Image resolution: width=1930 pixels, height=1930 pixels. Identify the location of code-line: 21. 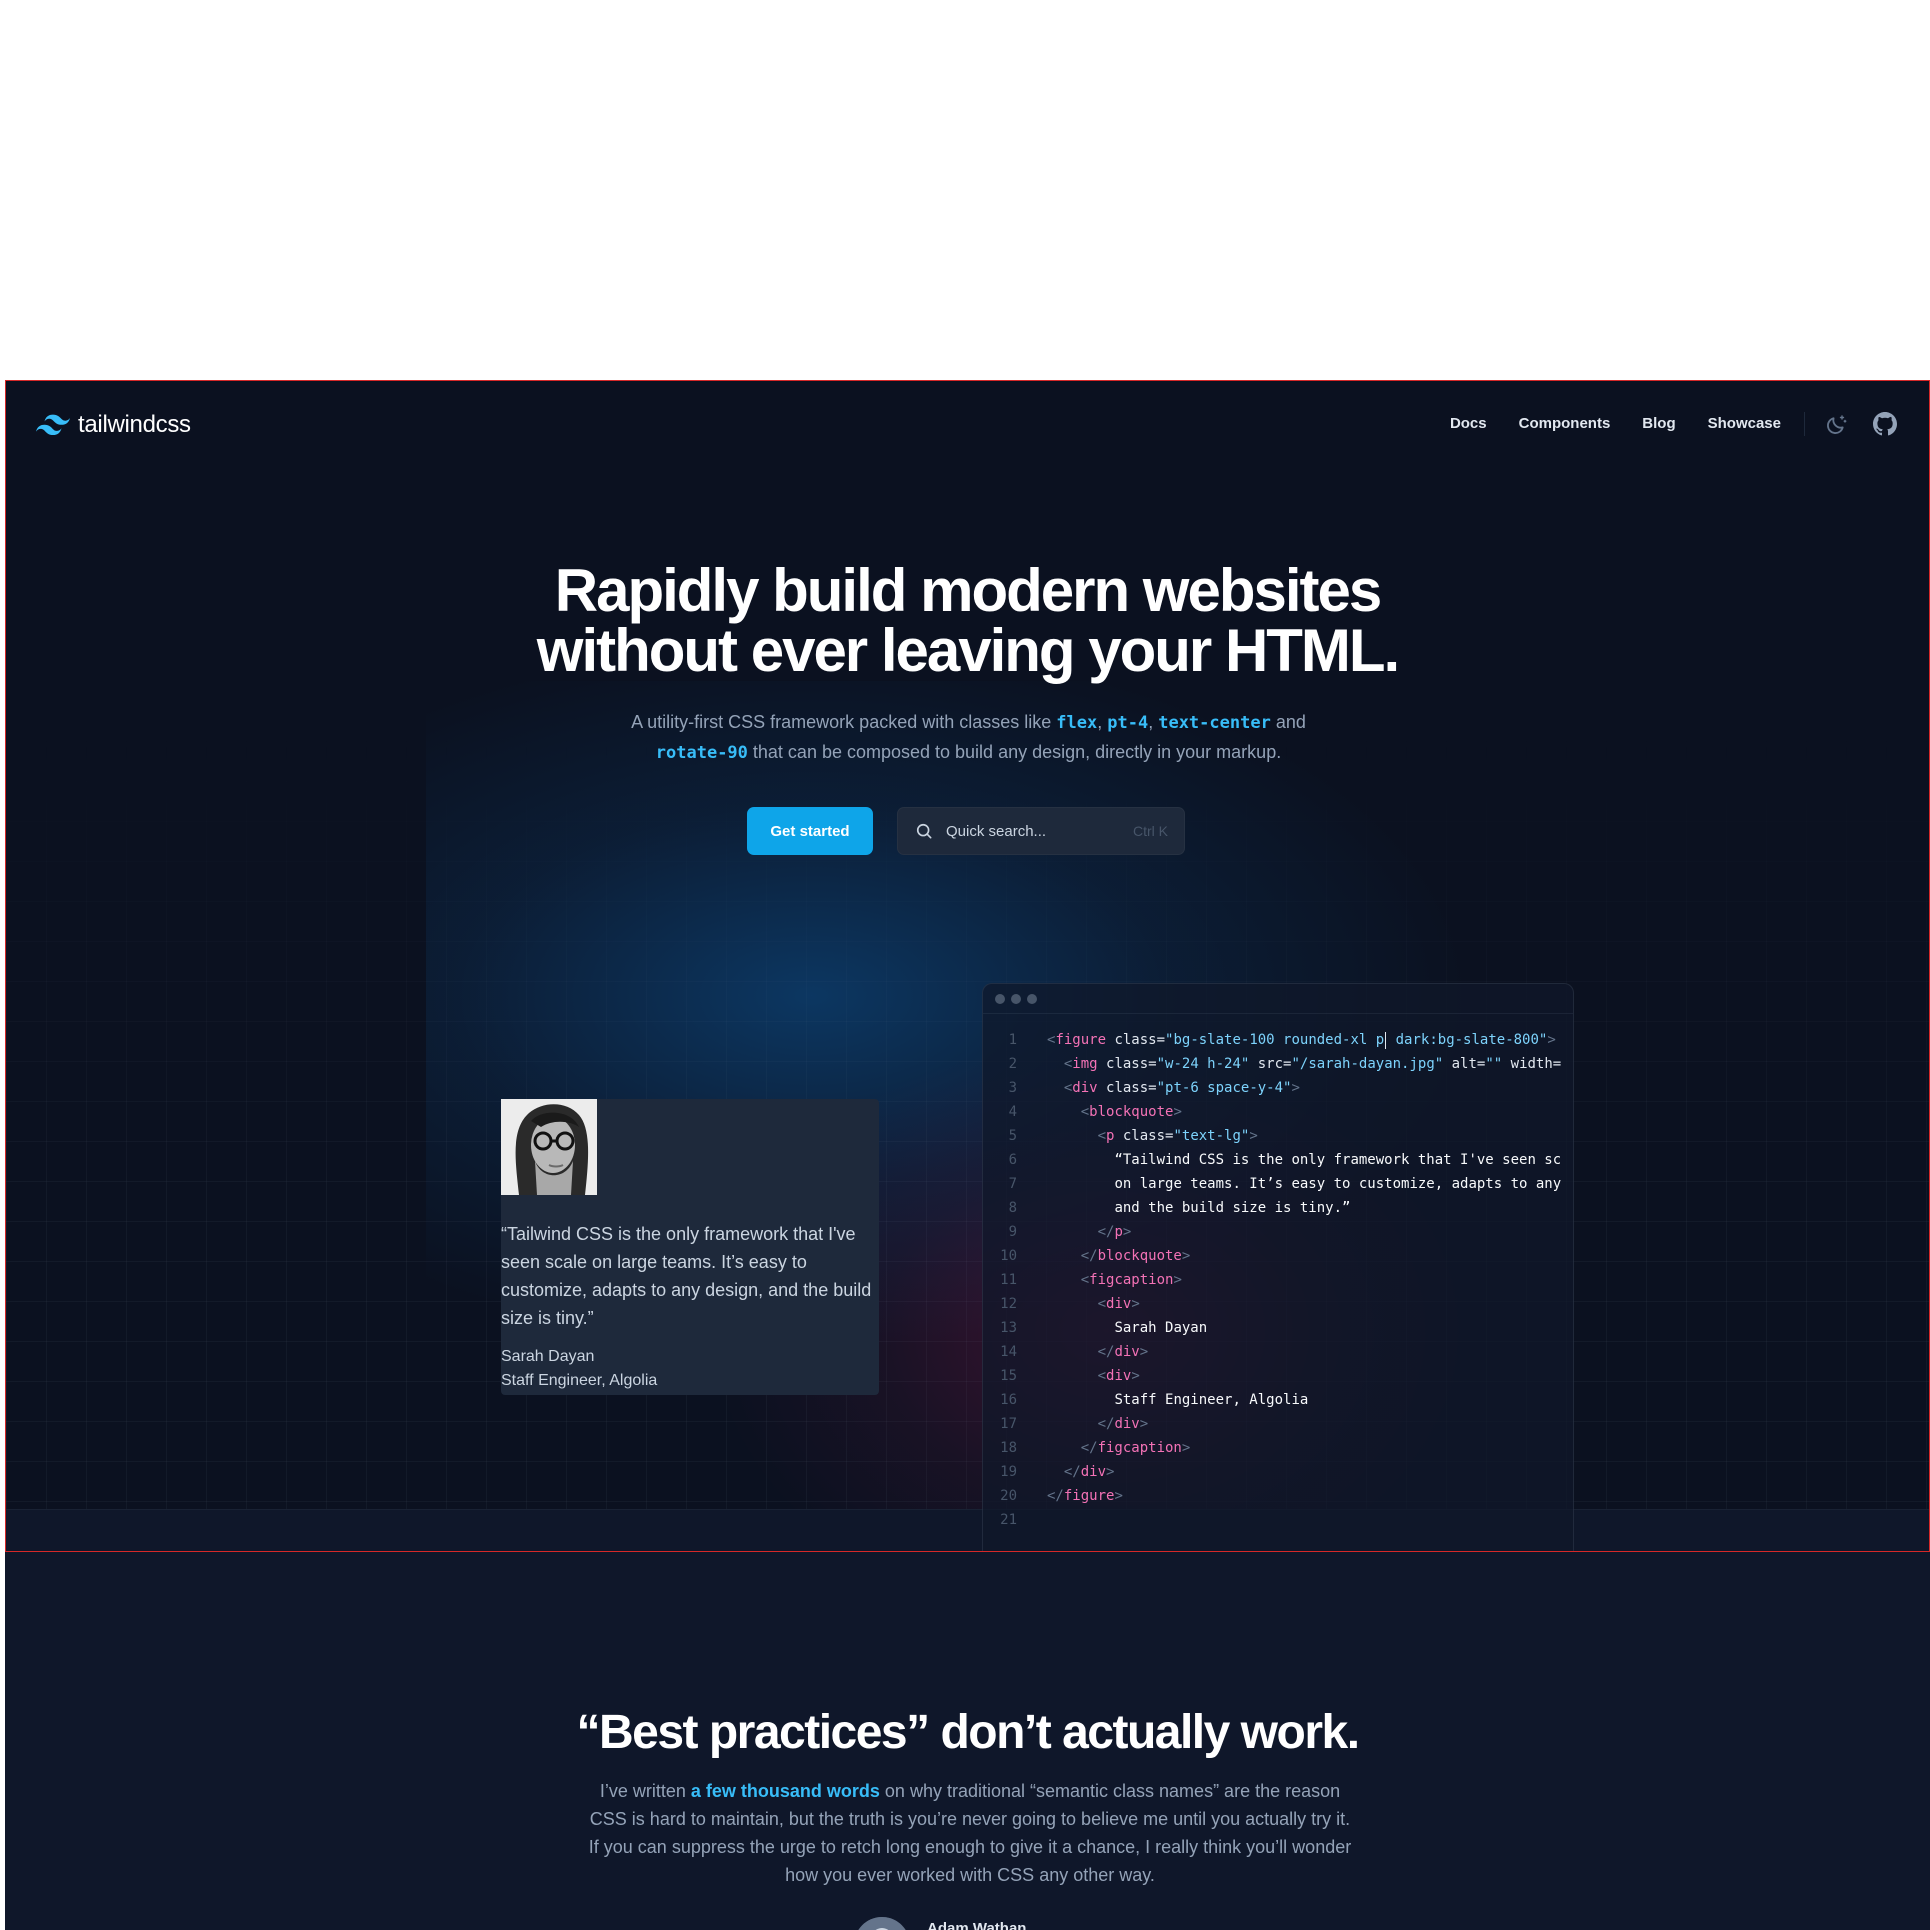
(1278, 1520).